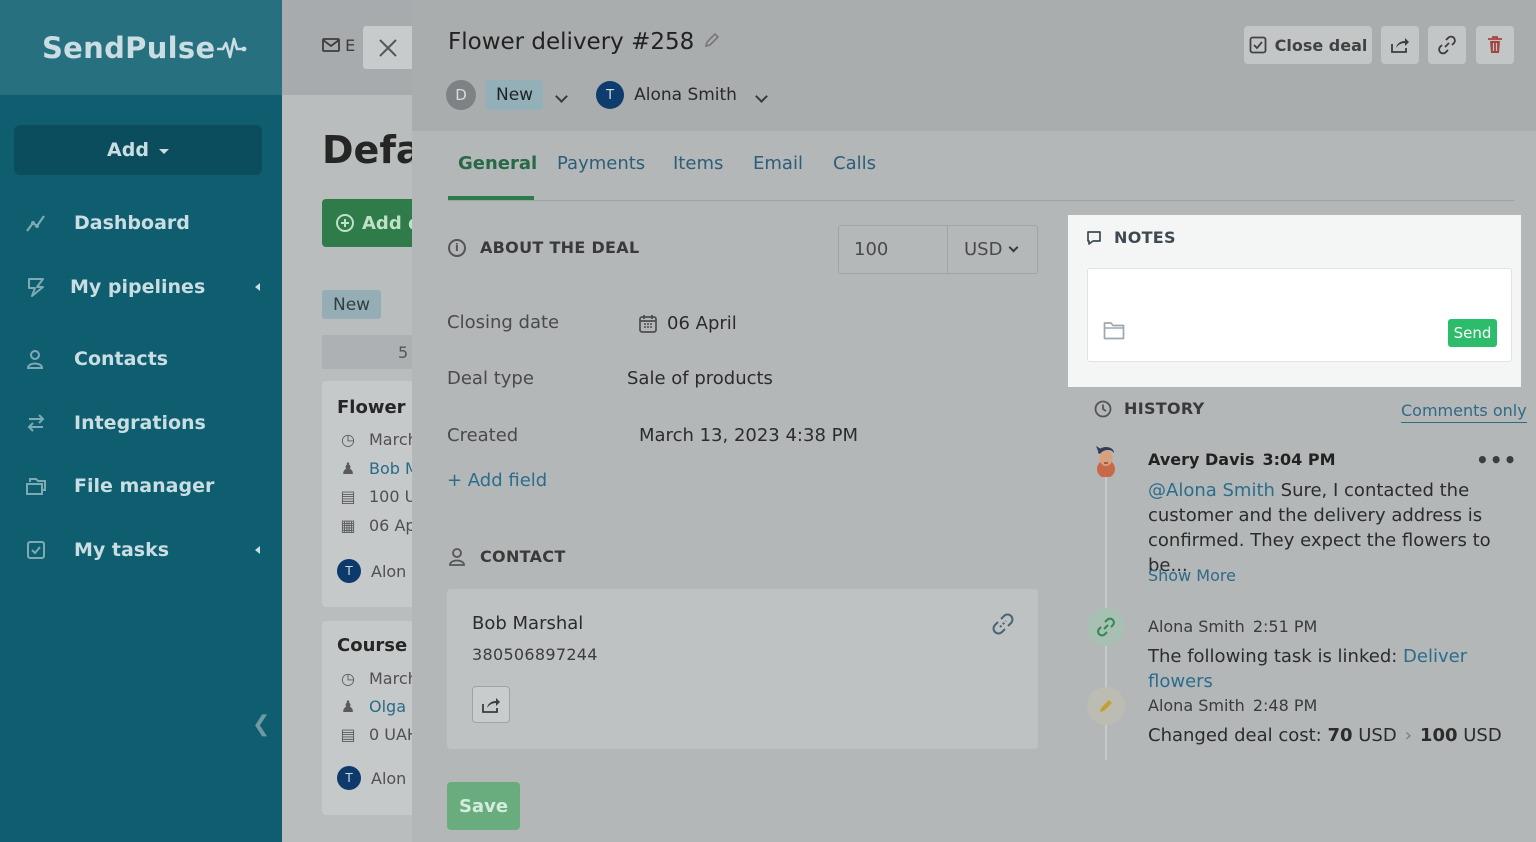  I want to click on edit-pencil-icon, so click(712, 42).